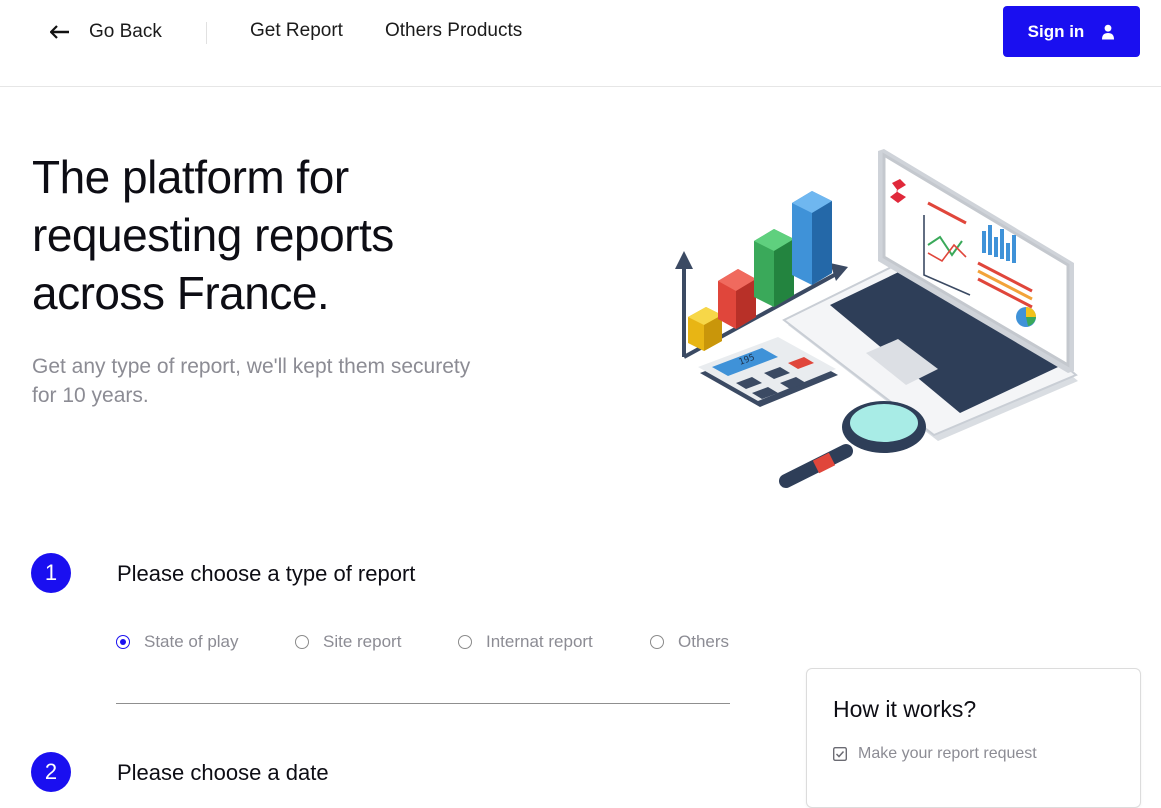 The image size is (1161, 808). I want to click on radio-site-report: Site report, so click(348, 642).